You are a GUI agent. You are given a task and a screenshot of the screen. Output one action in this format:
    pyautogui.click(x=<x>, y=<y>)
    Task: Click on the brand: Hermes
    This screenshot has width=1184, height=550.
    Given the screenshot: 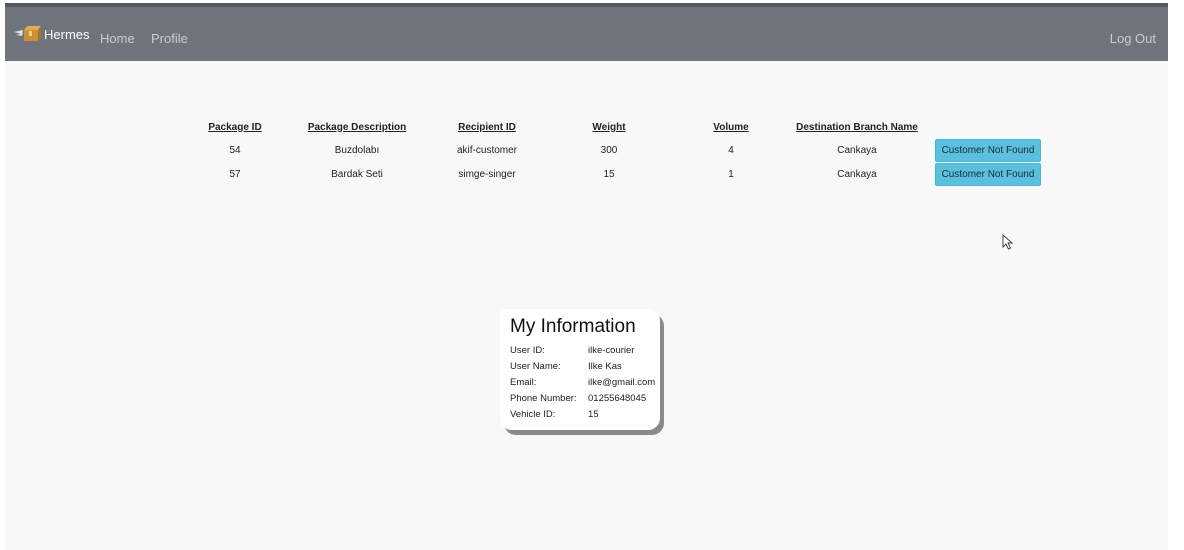 What is the action you would take?
    pyautogui.click(x=51, y=34)
    